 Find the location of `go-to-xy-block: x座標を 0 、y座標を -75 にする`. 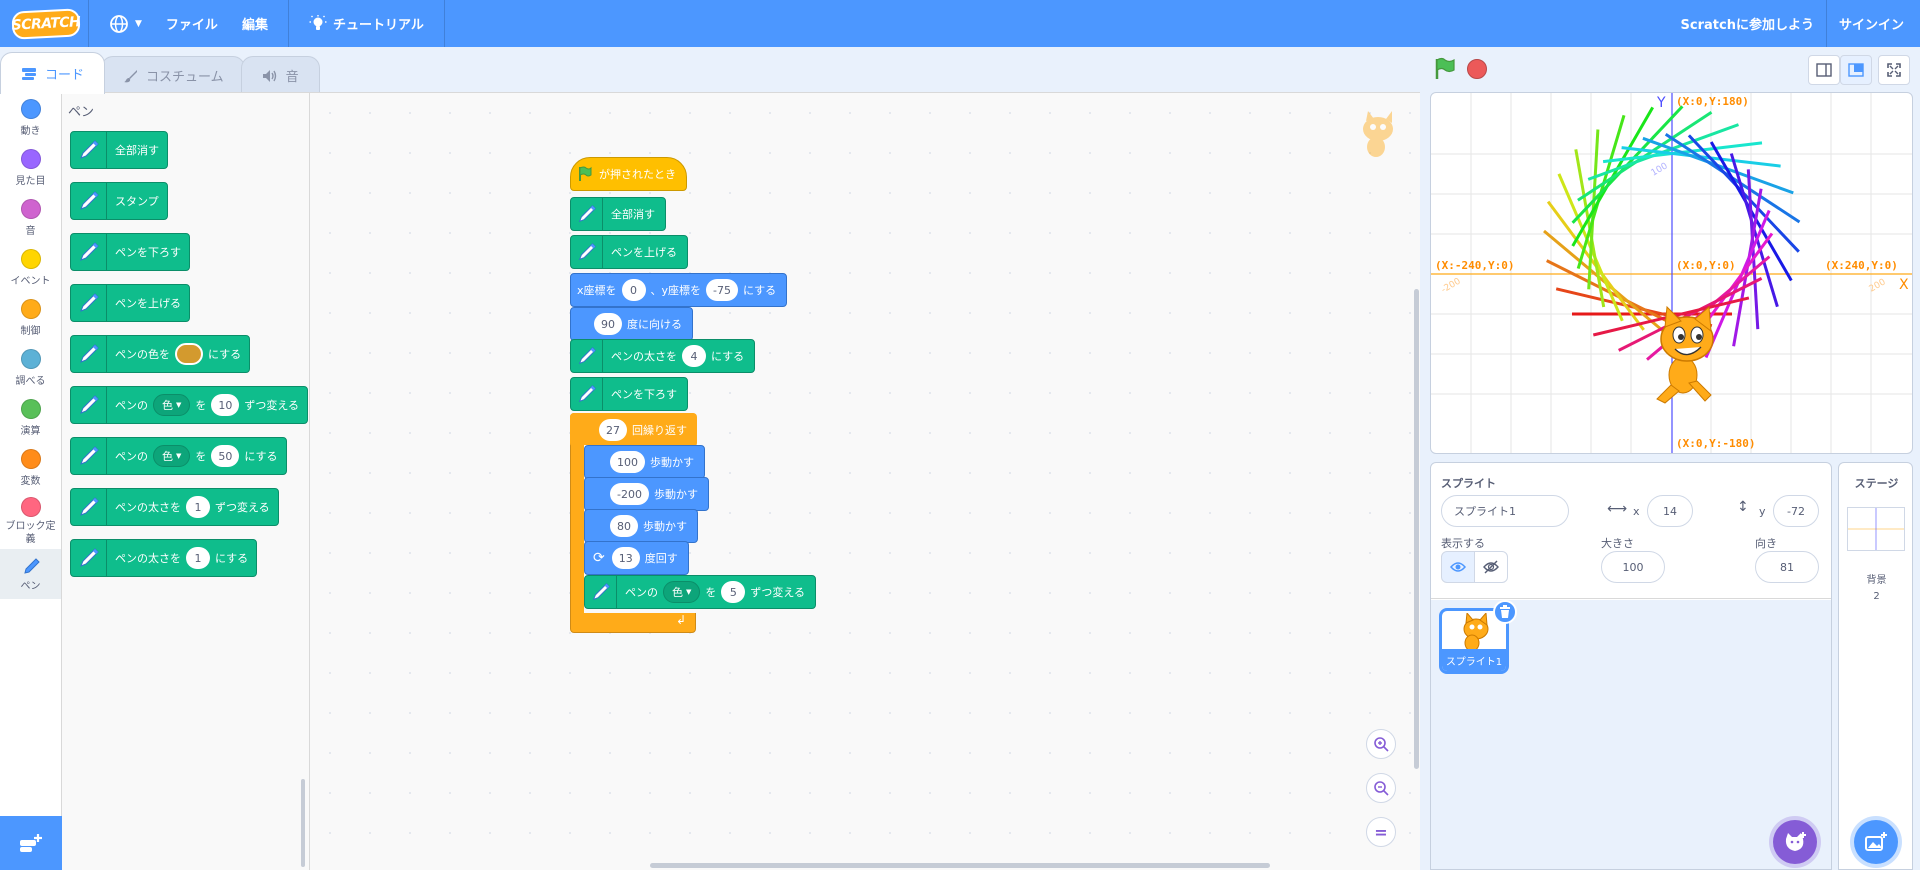

go-to-xy-block: x座標を 0 、y座標を -75 にする is located at coordinates (679, 290).